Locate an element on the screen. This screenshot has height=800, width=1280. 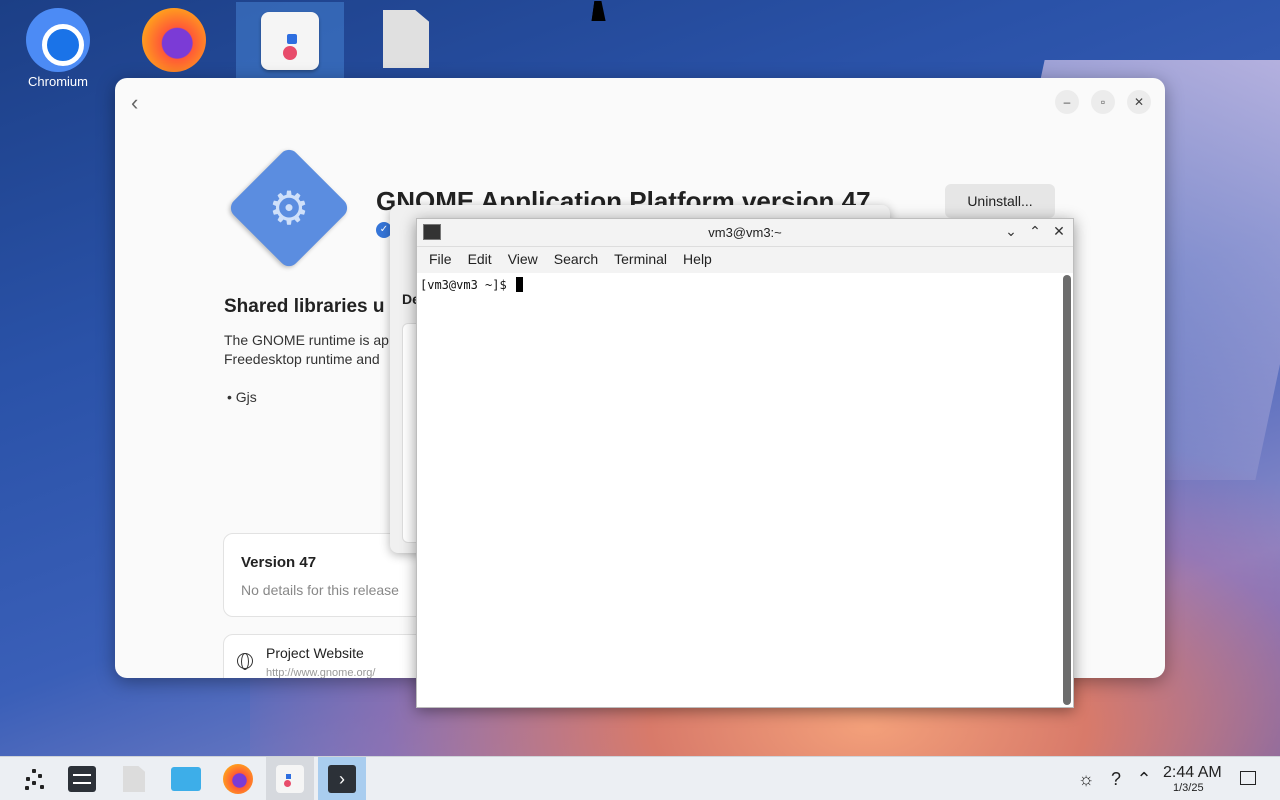
file-icon is located at coordinates (406, 39).